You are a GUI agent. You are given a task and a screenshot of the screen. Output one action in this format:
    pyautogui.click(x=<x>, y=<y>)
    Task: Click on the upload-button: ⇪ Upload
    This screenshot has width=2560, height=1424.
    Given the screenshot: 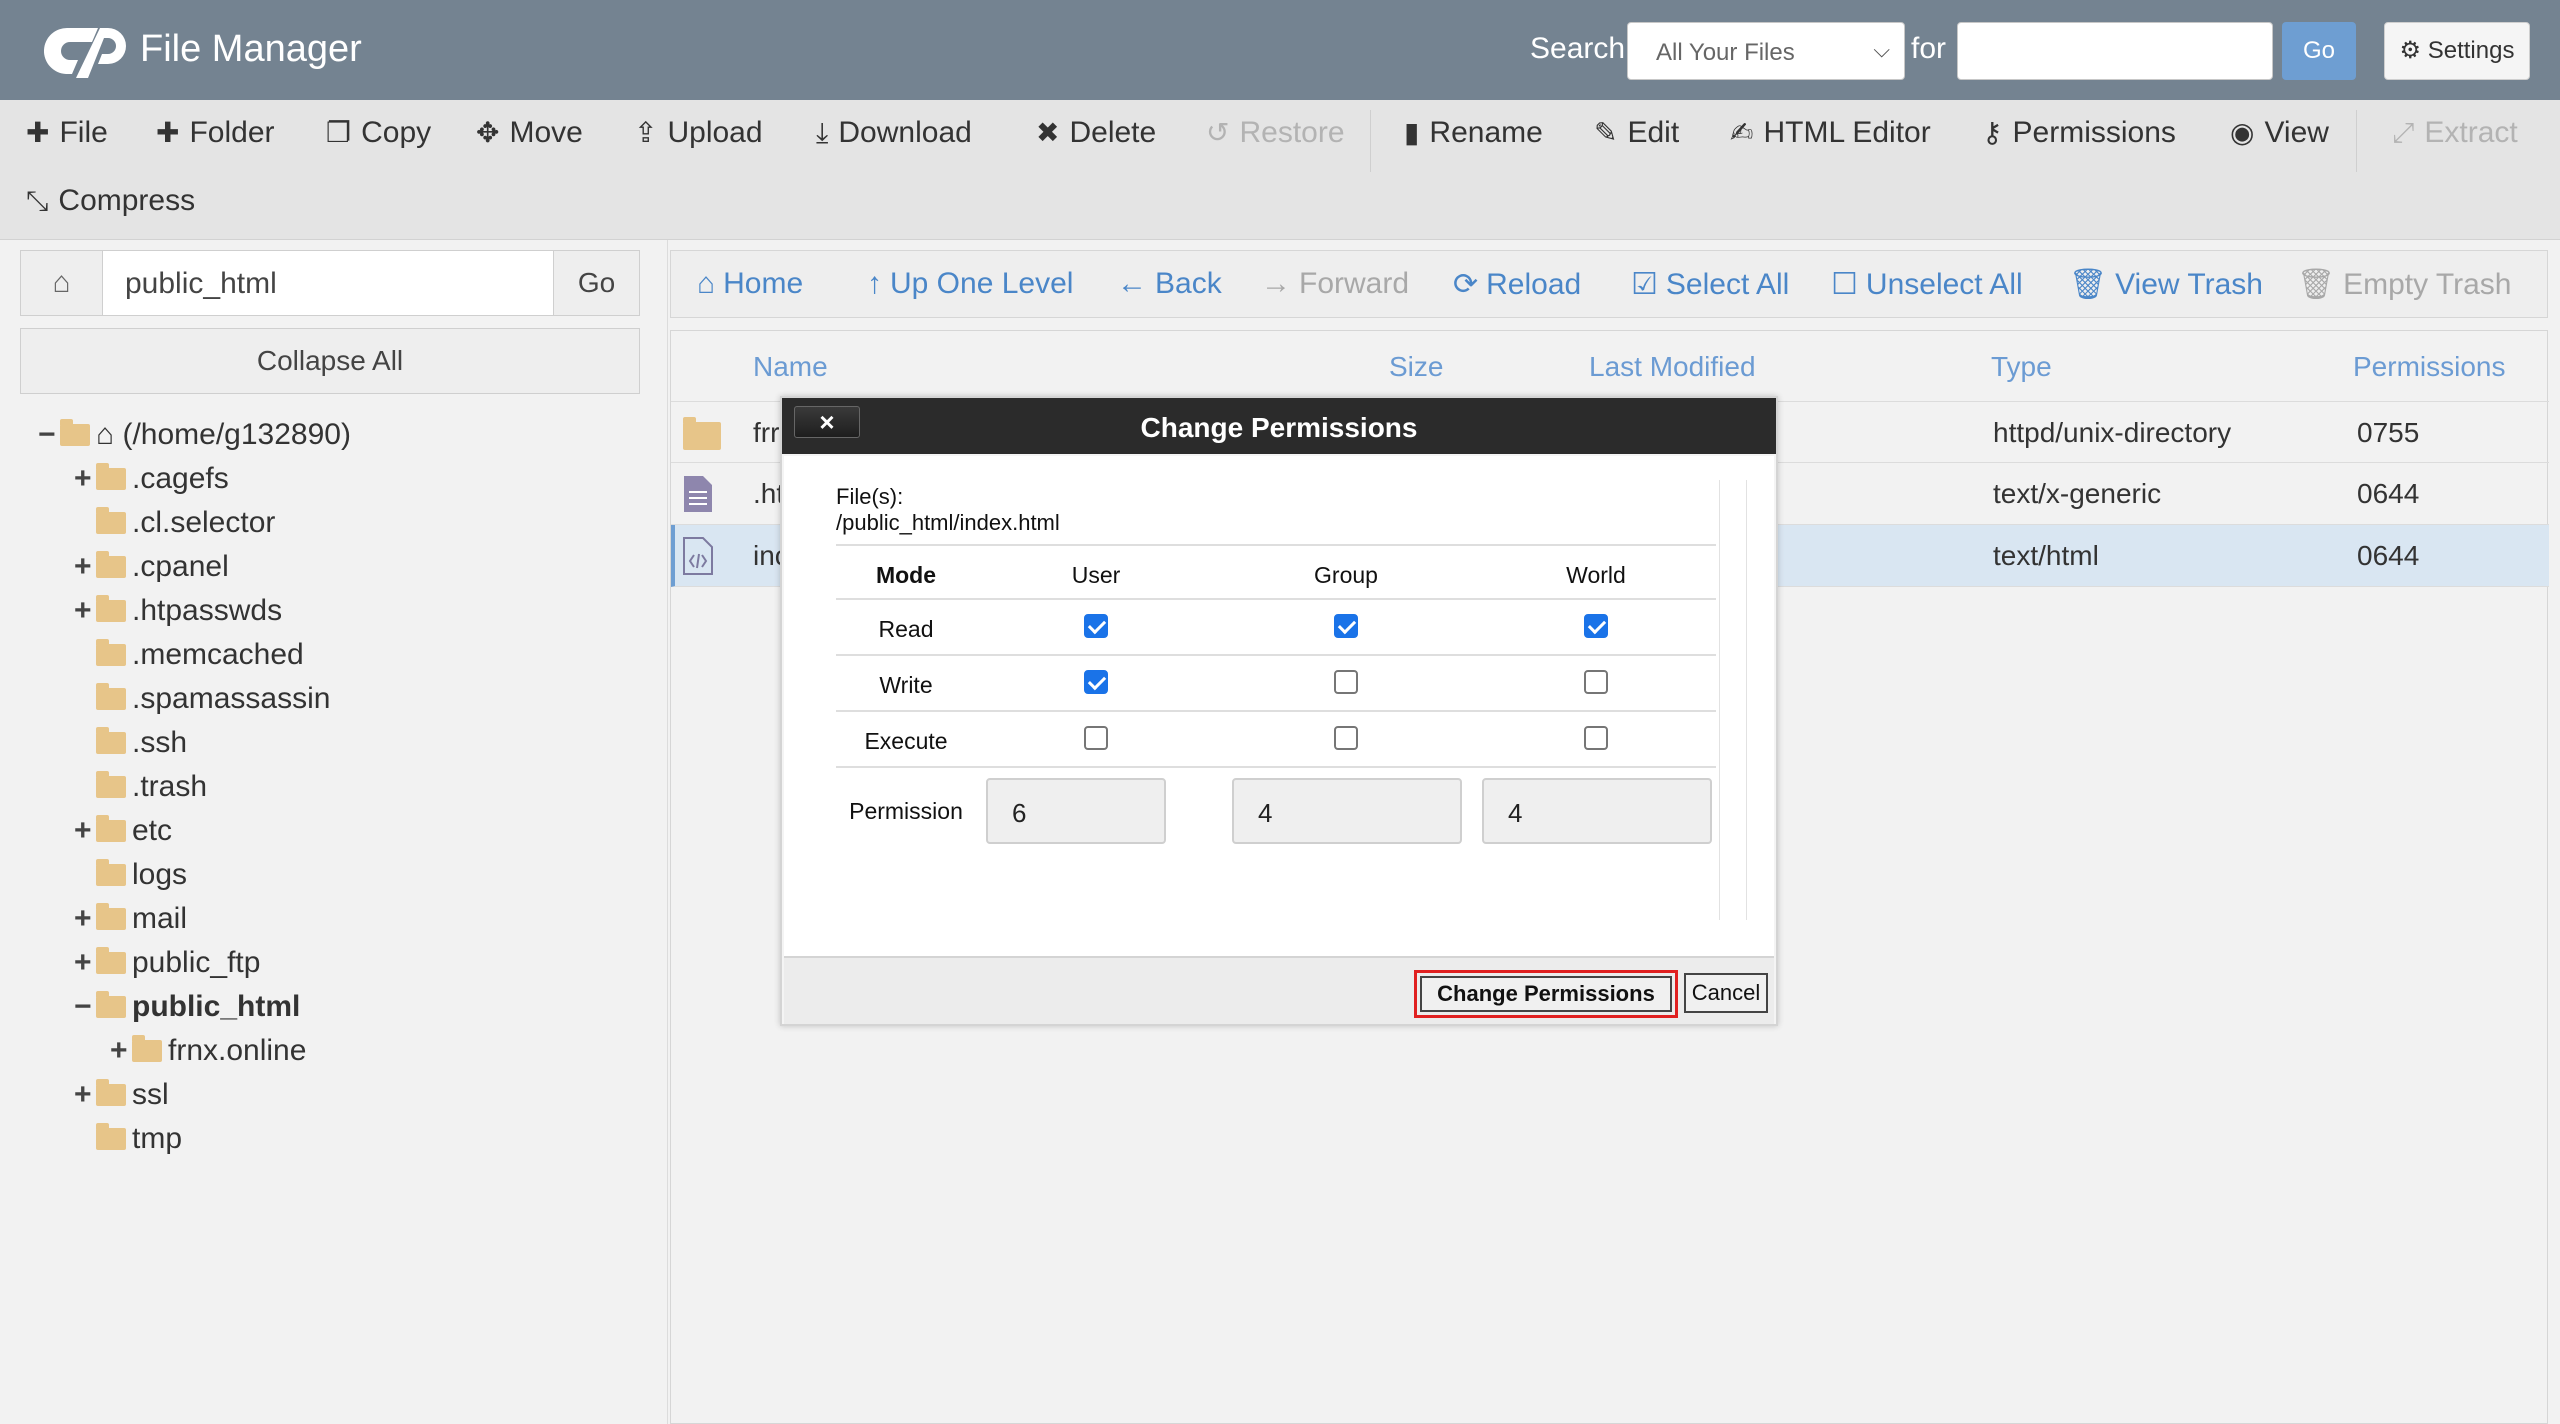 What is the action you would take?
    pyautogui.click(x=698, y=133)
    